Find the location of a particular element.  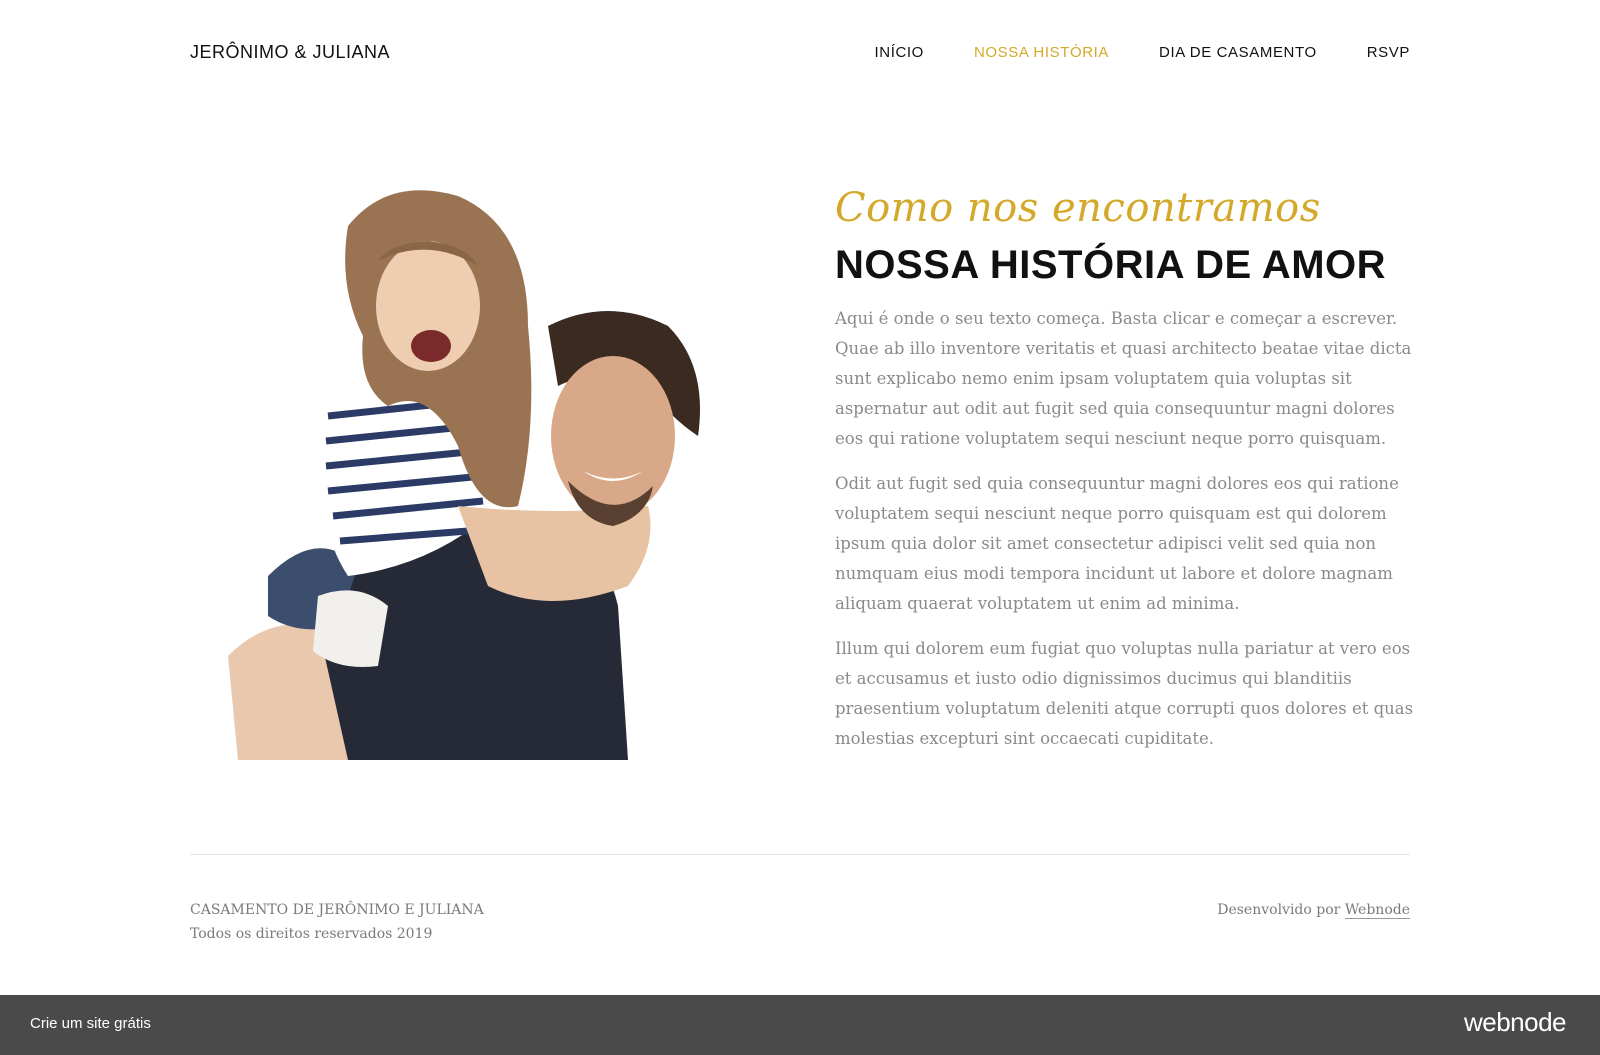

nav-item-nossa-historia: NOSSA HISTÓRIA is located at coordinates (1041, 52).